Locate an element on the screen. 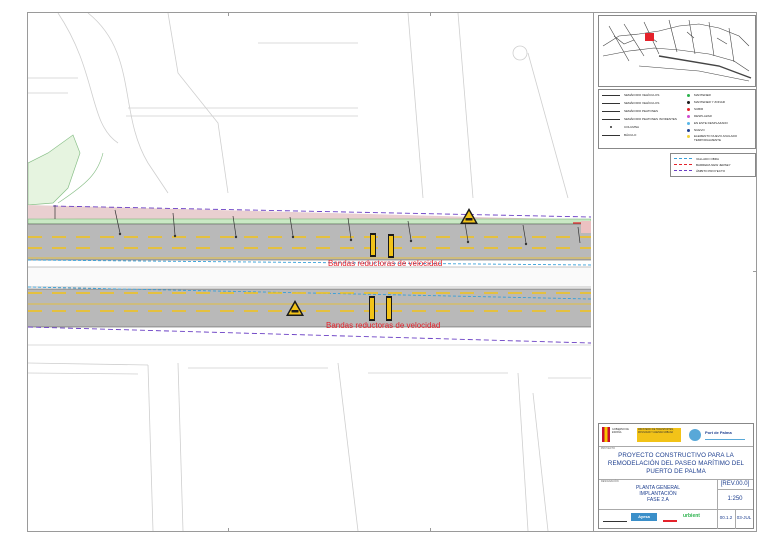 This screenshot has width=768, height=542. location-keymap is located at coordinates (677, 51).